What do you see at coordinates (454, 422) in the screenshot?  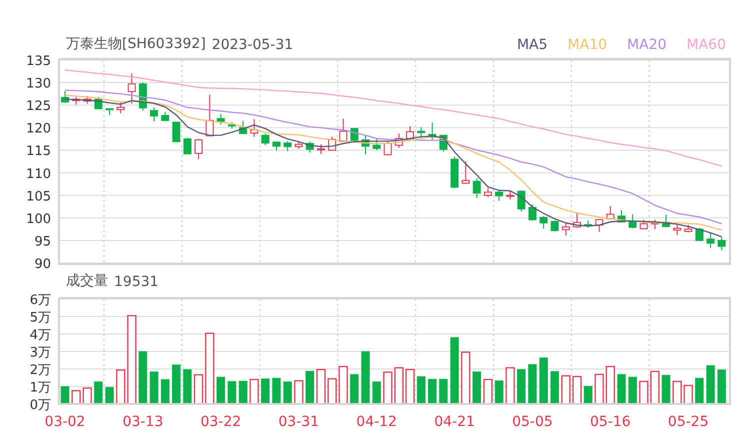 I see `date-axis-label: 04-21` at bounding box center [454, 422].